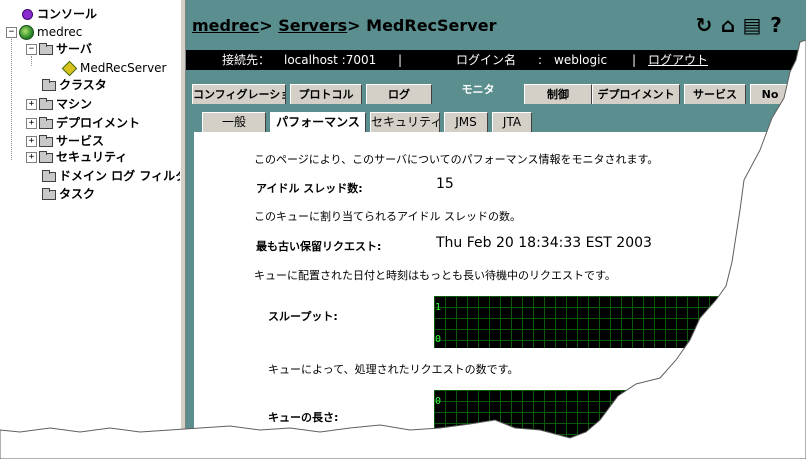 The image size is (806, 459). Describe the element at coordinates (512, 122) in the screenshot. I see `subtab-jta: JTA` at that location.